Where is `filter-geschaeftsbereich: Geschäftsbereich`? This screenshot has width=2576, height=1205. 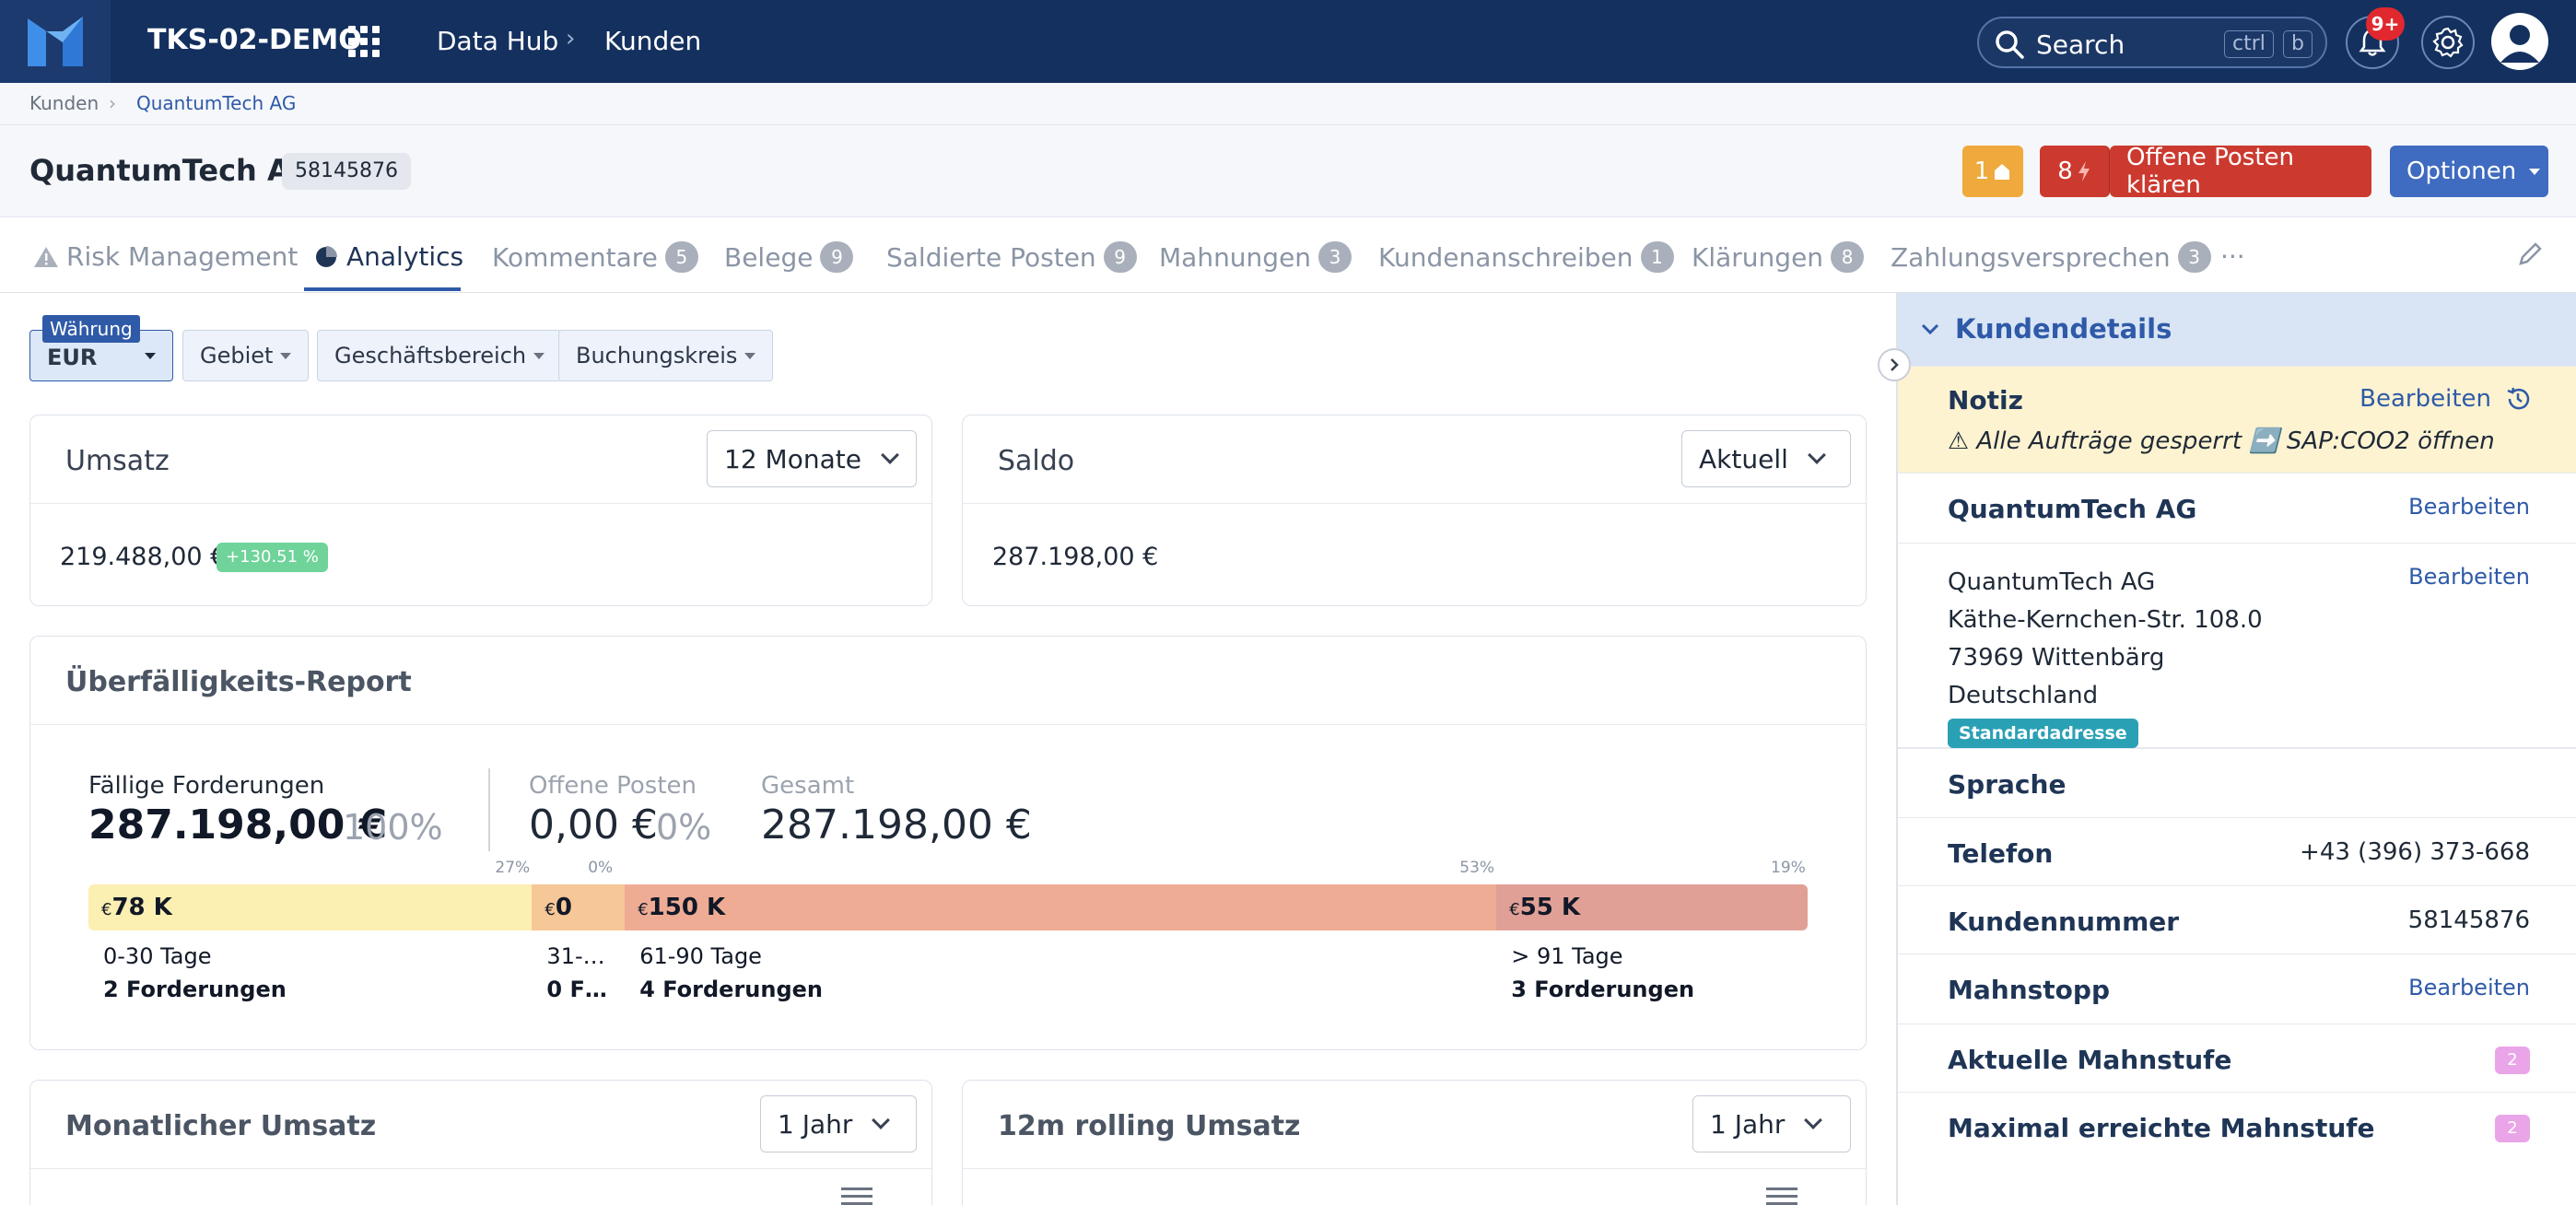 filter-geschaeftsbereich: Geschäftsbereich is located at coordinates (440, 355).